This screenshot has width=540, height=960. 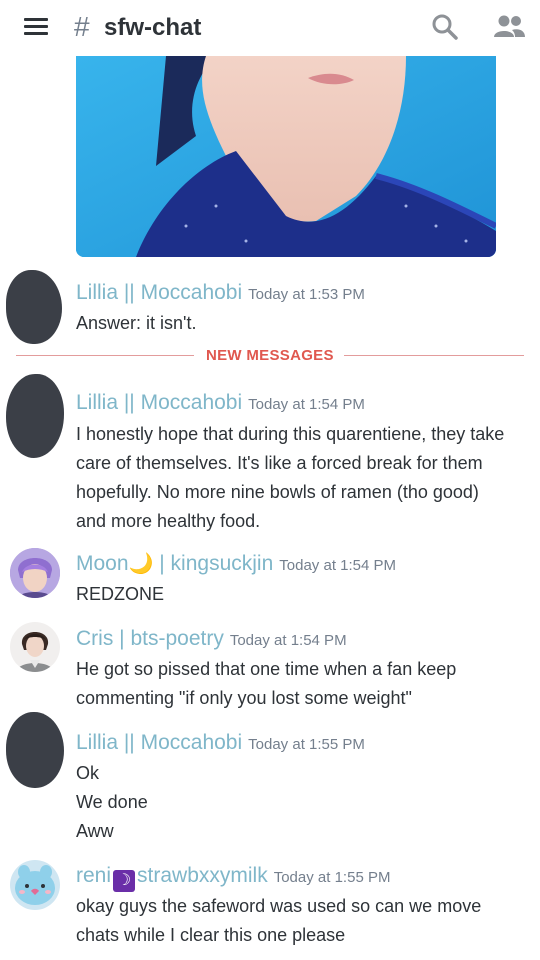 What do you see at coordinates (202, 875) in the screenshot?
I see `username-part: strawbxxymilk` at bounding box center [202, 875].